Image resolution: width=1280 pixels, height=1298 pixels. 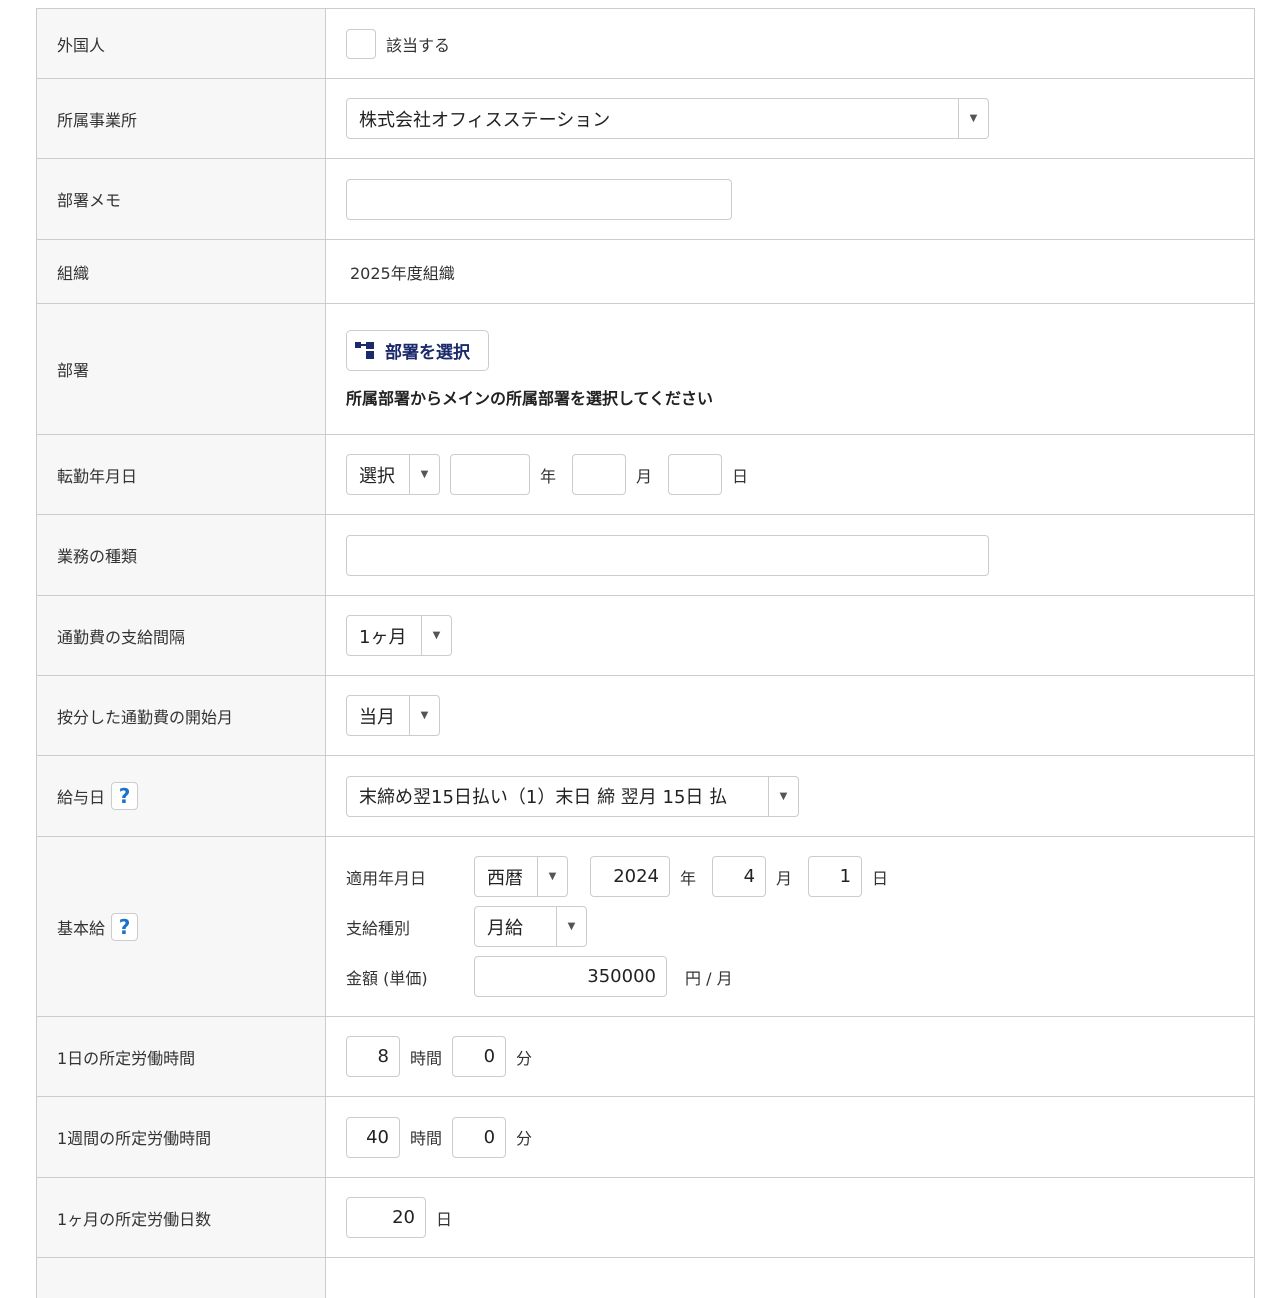 I want to click on month-input, so click(x=599, y=474).